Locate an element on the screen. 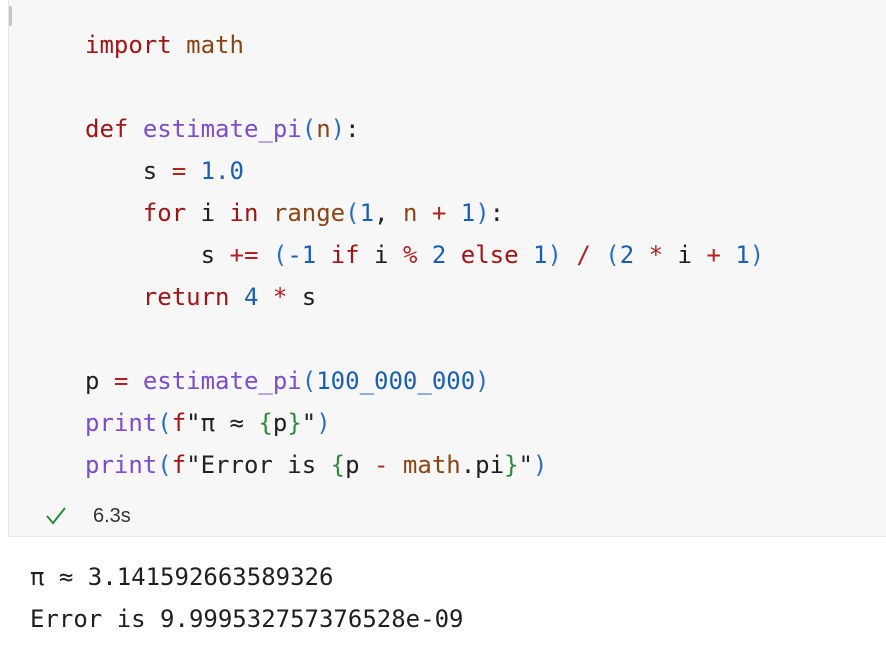 The height and width of the screenshot is (648, 886). code-token: -1 is located at coordinates (302, 255).